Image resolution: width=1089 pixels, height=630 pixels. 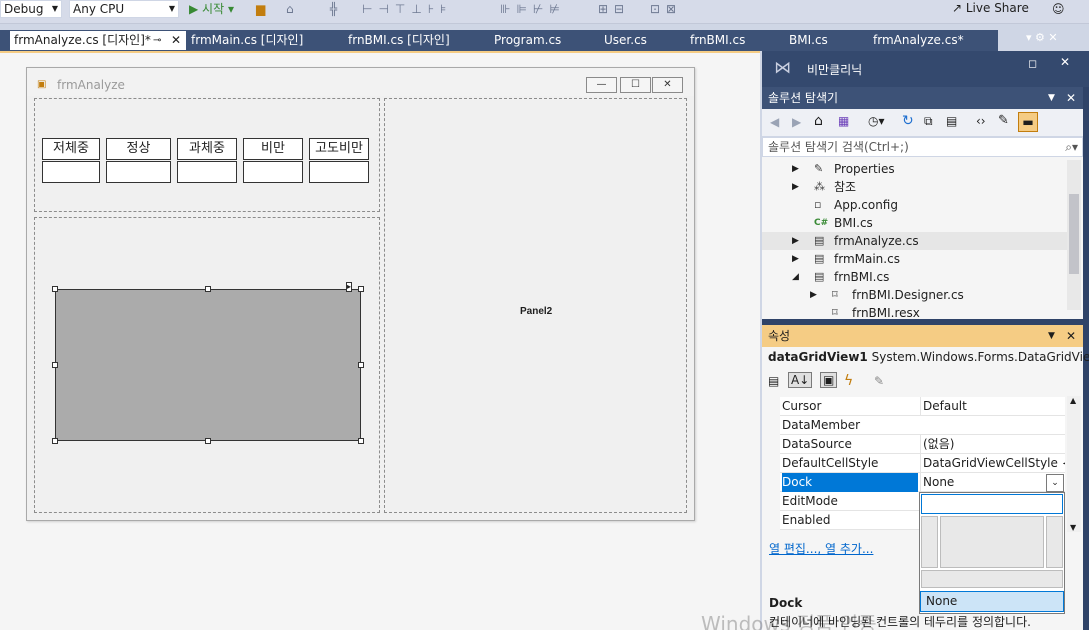 I want to click on chevron-down-icon: ◢, so click(x=795, y=277).